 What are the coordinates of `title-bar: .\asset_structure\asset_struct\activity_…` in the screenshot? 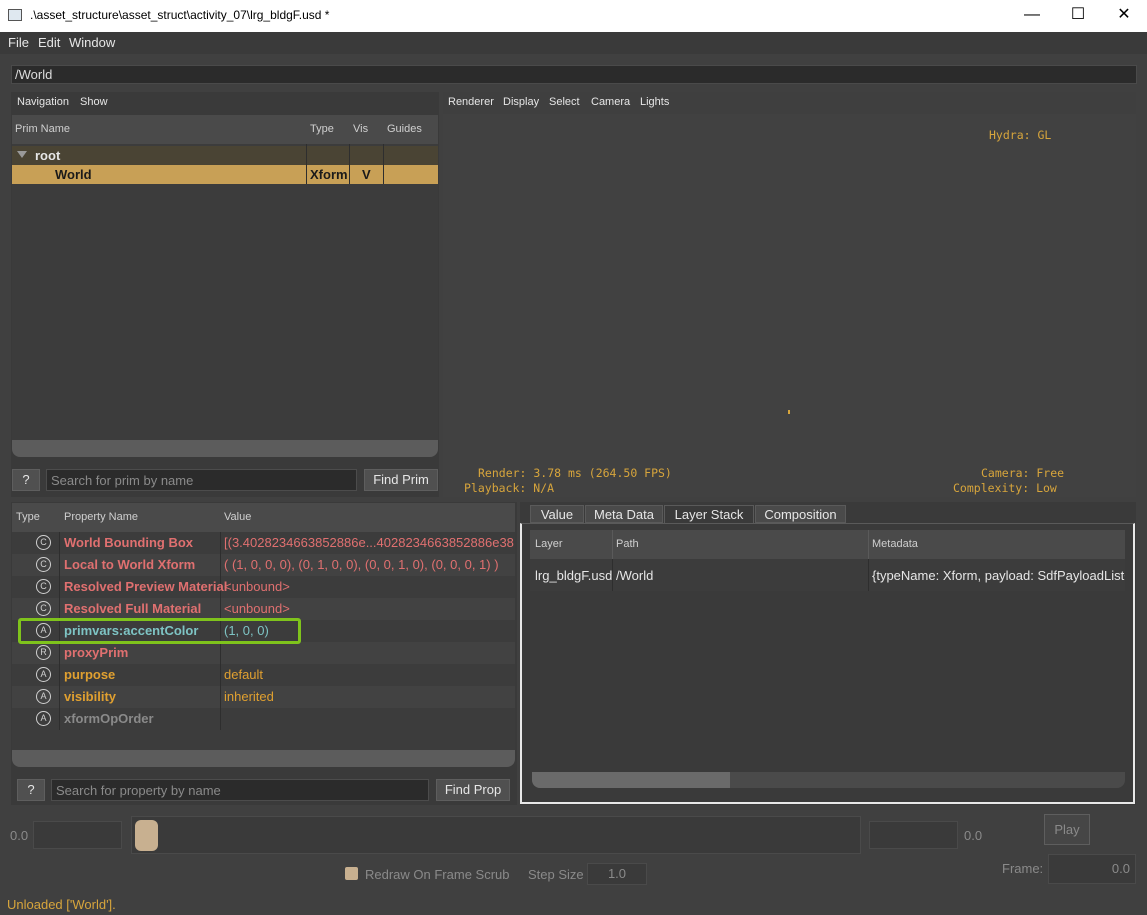 It's located at (573, 16).